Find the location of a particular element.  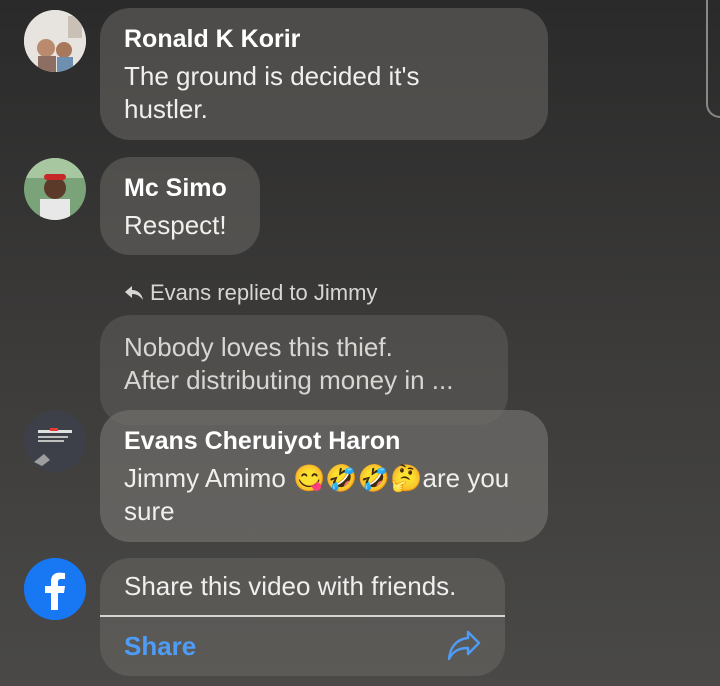

comment-author: Mc Simo is located at coordinates (180, 188).